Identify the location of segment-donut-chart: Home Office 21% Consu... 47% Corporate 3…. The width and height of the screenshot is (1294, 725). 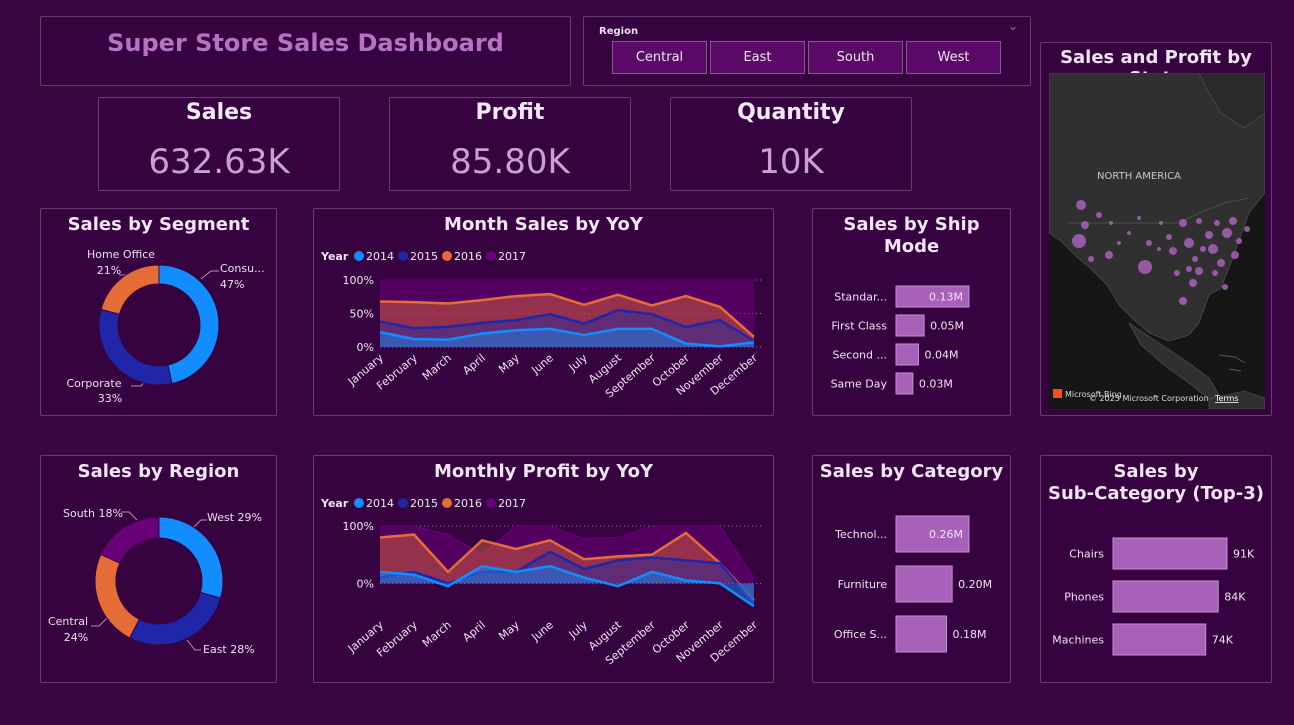
(158, 312).